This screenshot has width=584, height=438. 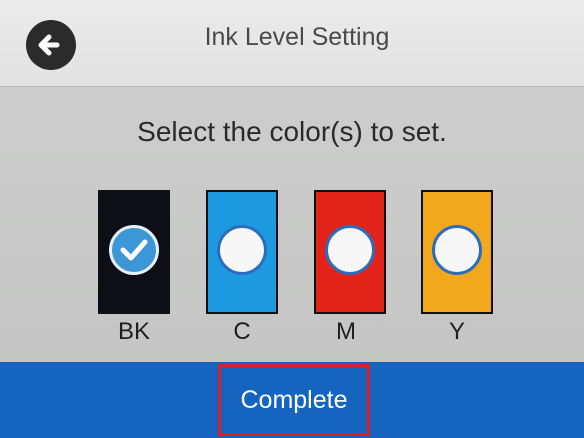 What do you see at coordinates (297, 37) in the screenshot?
I see `page-title: Ink Level Setting` at bounding box center [297, 37].